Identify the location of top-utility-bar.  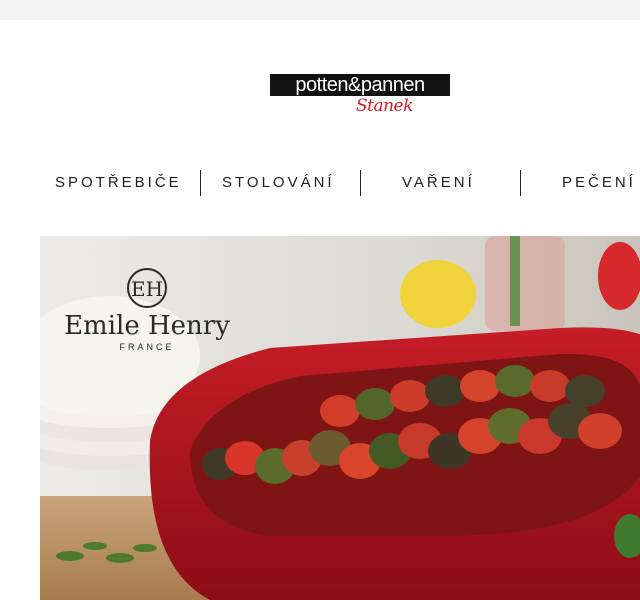
(320, 10).